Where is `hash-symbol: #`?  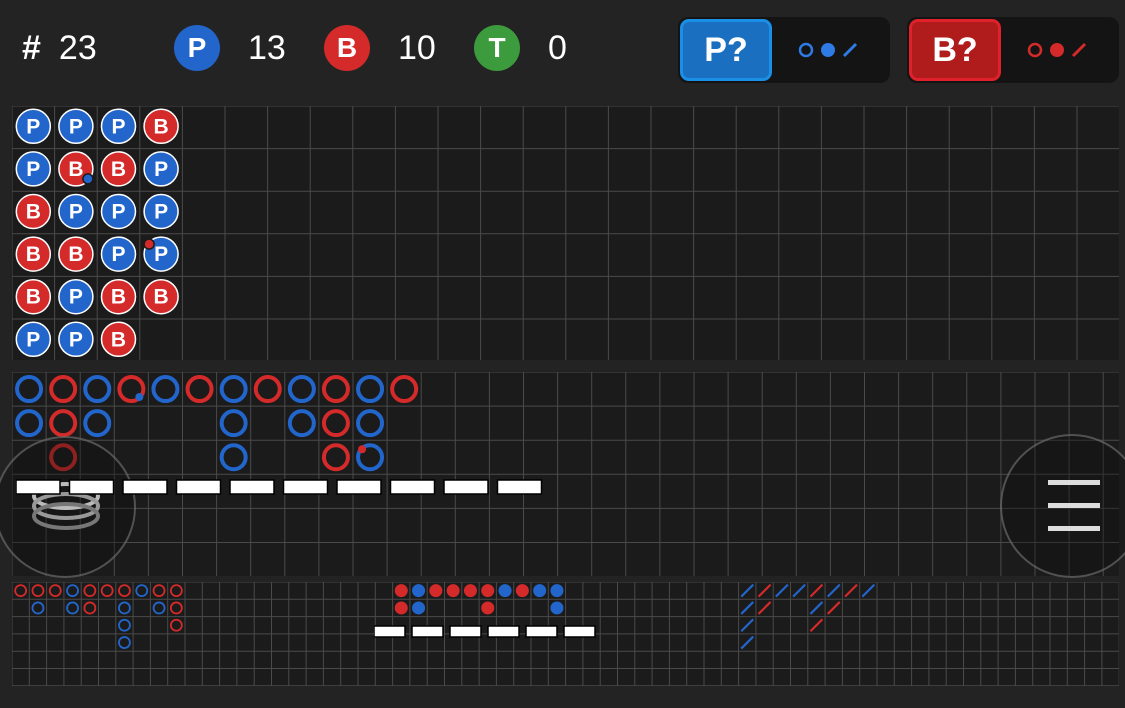
hash-symbol: # is located at coordinates (31, 47).